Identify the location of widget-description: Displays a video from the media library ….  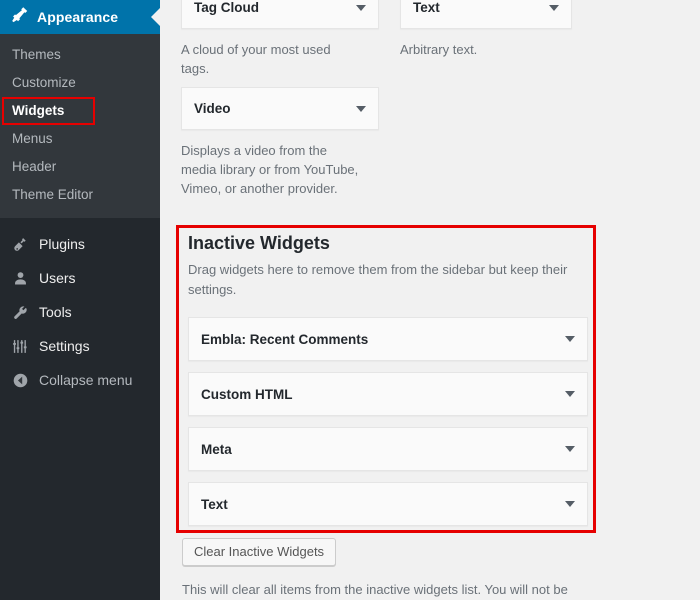
(270, 169).